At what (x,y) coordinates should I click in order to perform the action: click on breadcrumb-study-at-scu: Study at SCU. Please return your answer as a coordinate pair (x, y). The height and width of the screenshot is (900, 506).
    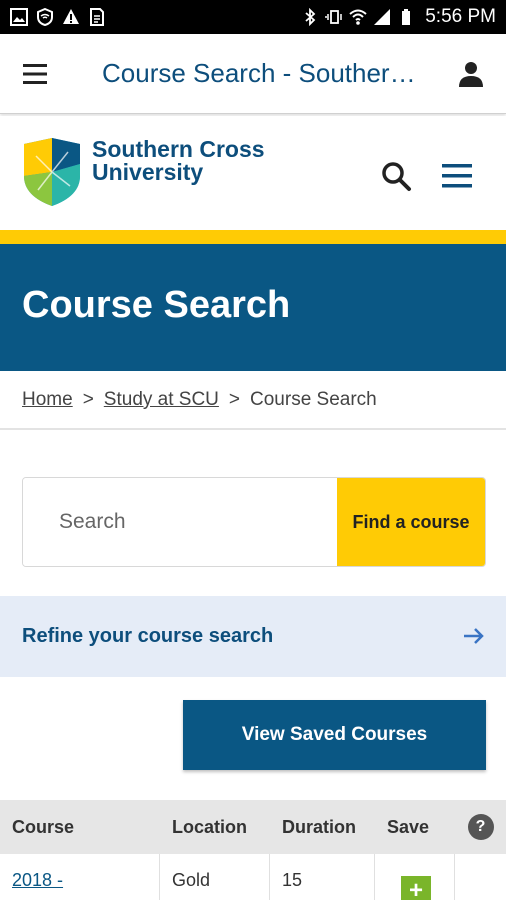
    Looking at the image, I should click on (161, 400).